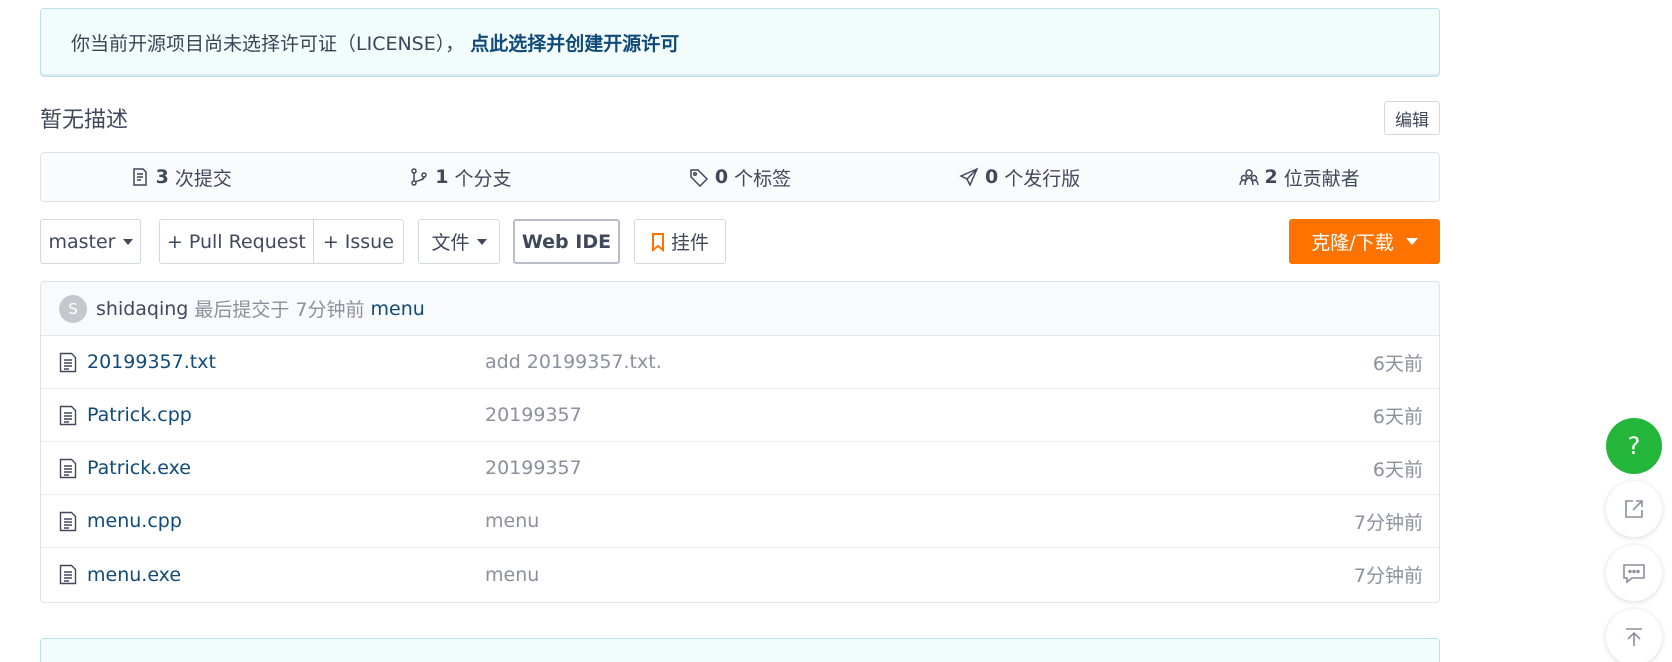 This screenshot has height=662, width=1672. Describe the element at coordinates (699, 178) in the screenshot. I see `tag-icon` at that location.